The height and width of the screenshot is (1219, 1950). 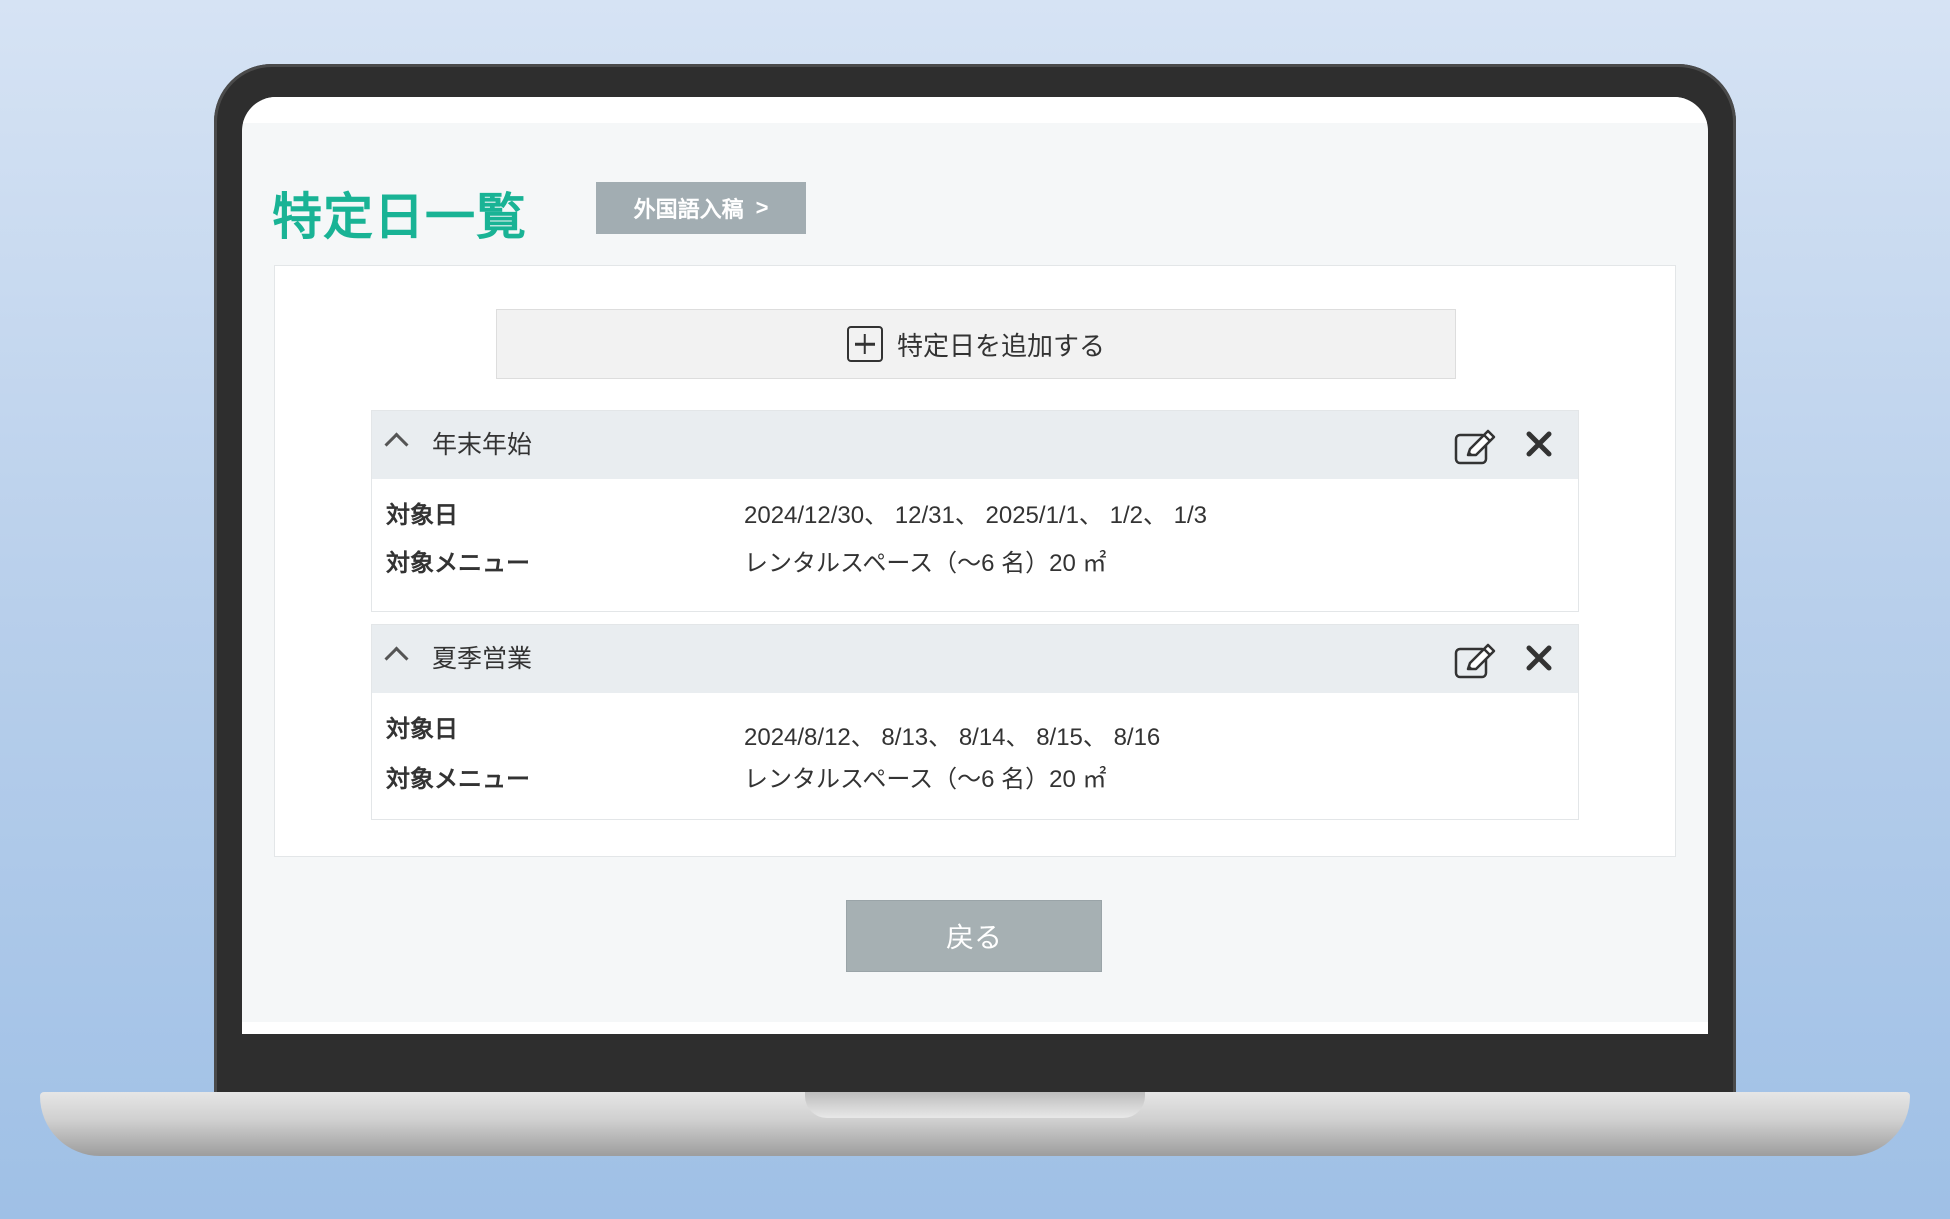 I want to click on add-special-day-label: 特定日を追加する, so click(x=1000, y=346).